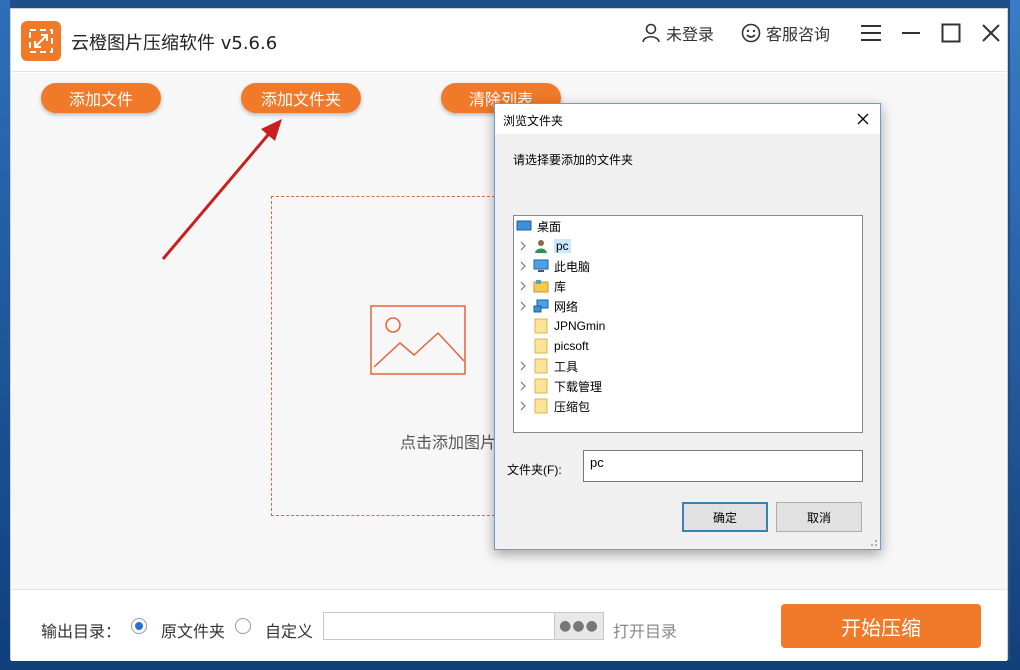 The width and height of the screenshot is (1020, 670). I want to click on hamburger-icon, so click(871, 33).